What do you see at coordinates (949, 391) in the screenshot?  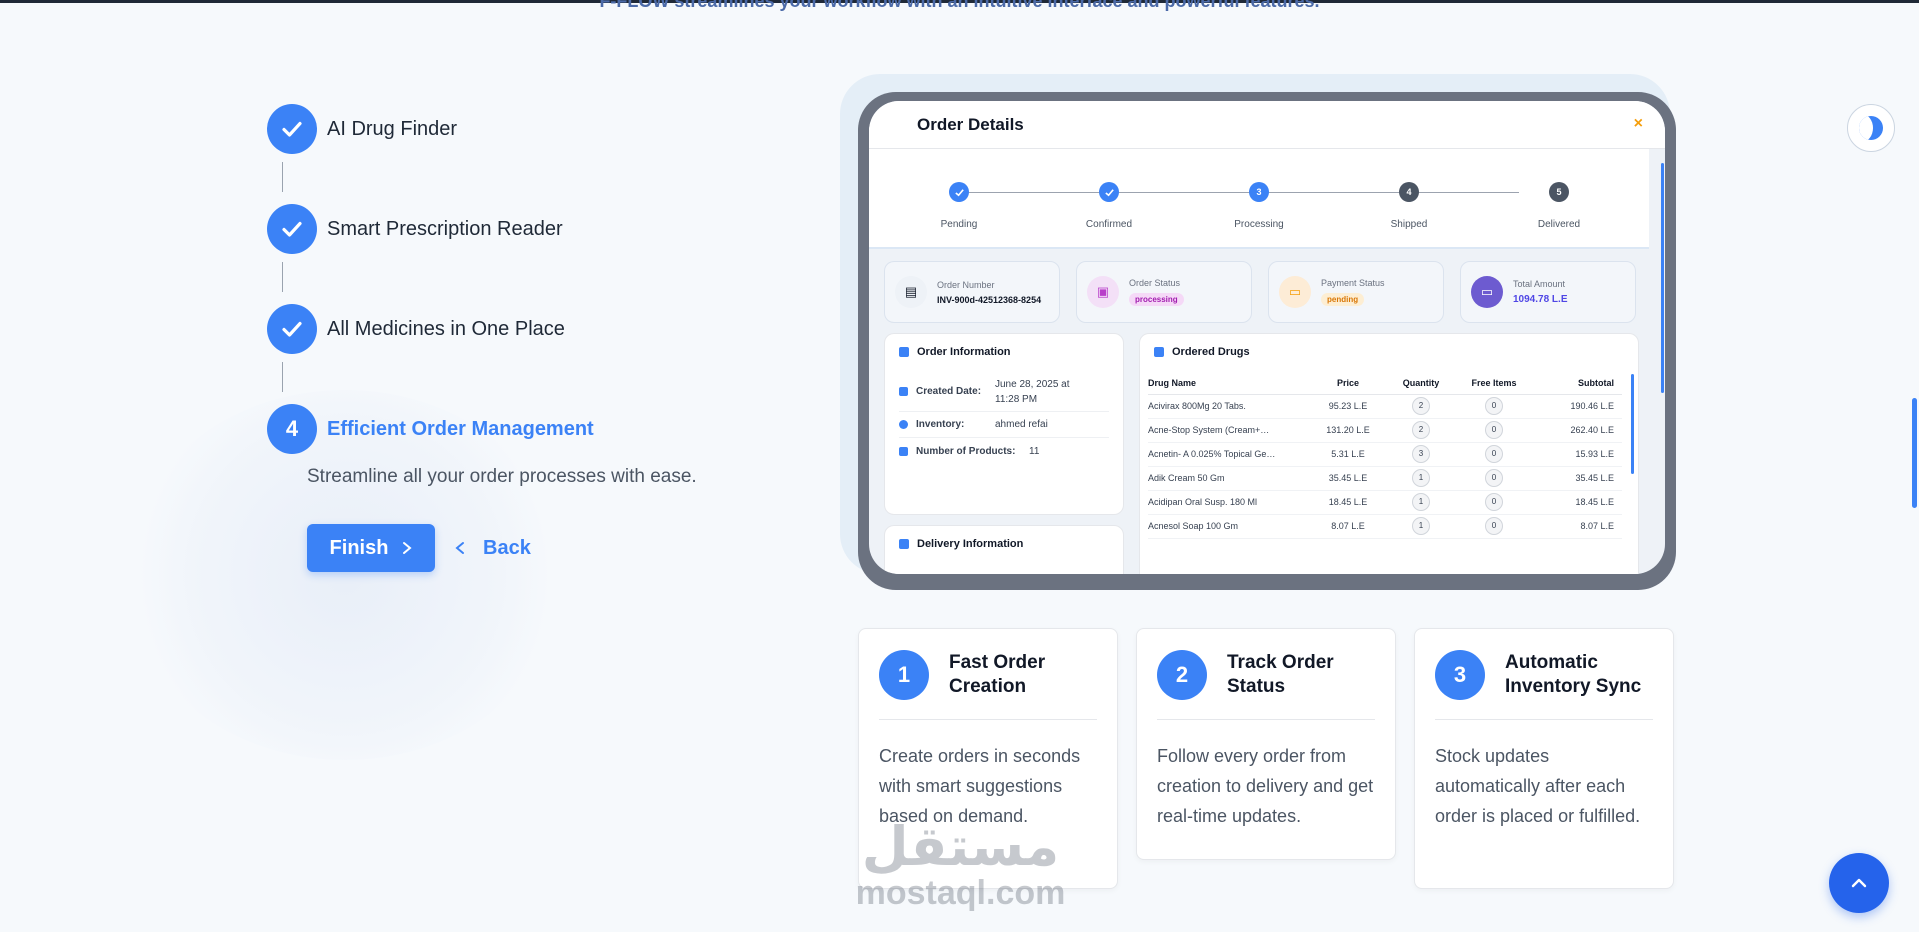 I see `row-label: Created Date:` at bounding box center [949, 391].